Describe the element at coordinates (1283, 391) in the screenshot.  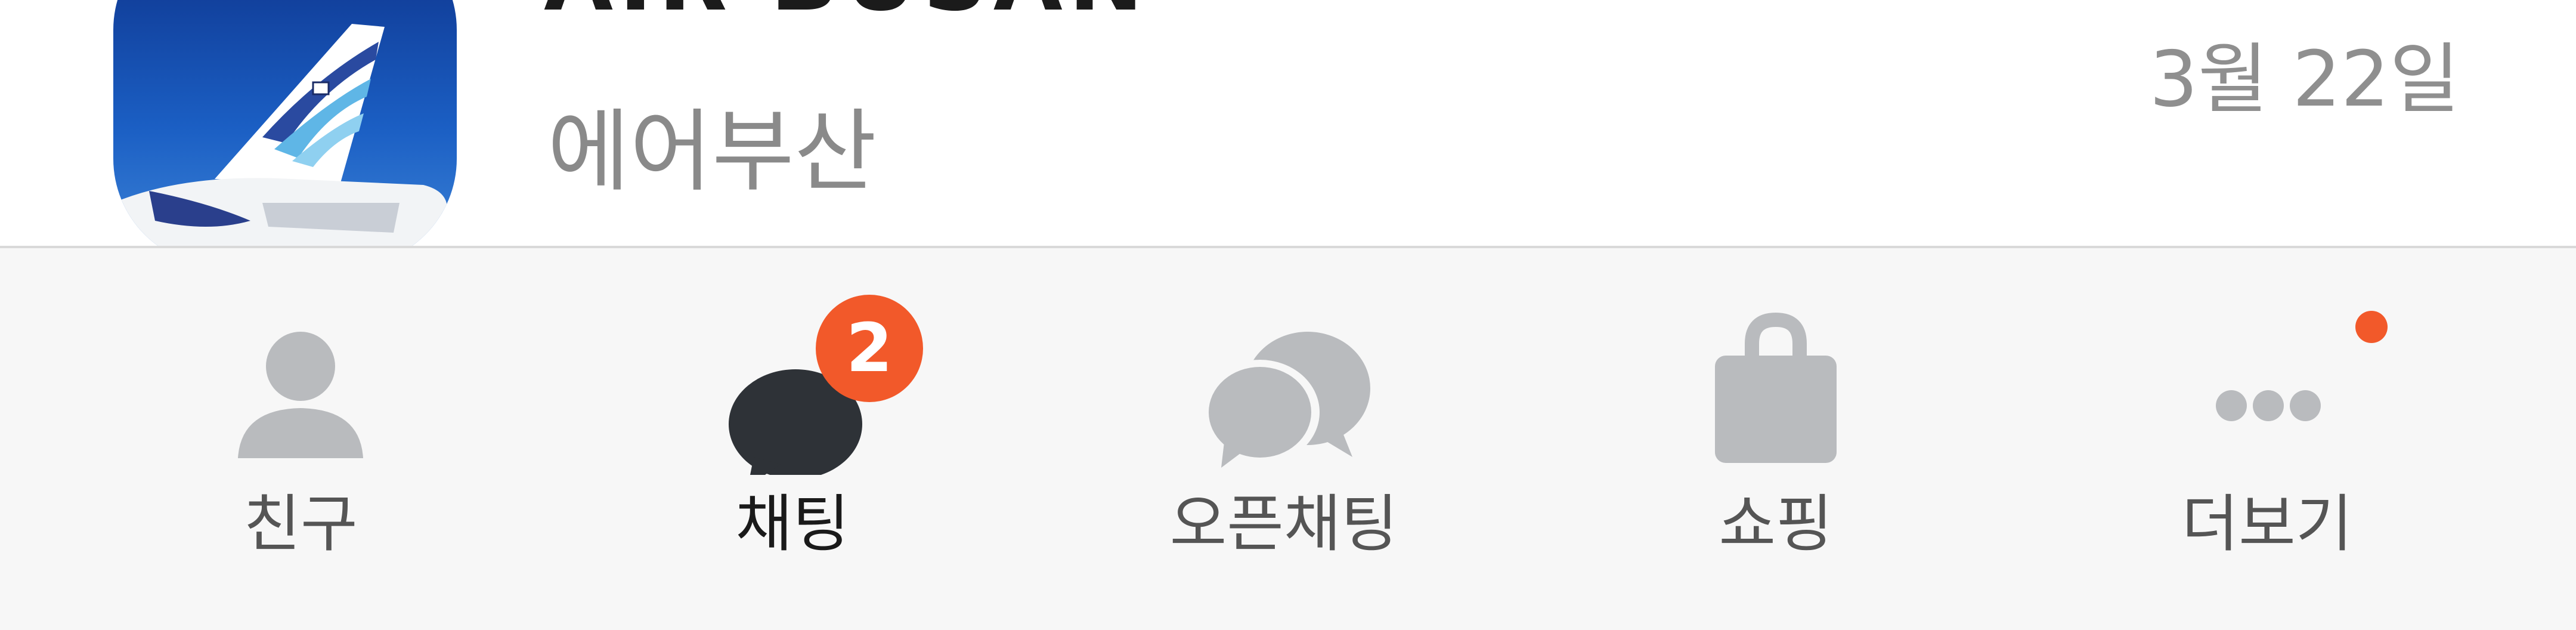
I see `open-chat-icon` at that location.